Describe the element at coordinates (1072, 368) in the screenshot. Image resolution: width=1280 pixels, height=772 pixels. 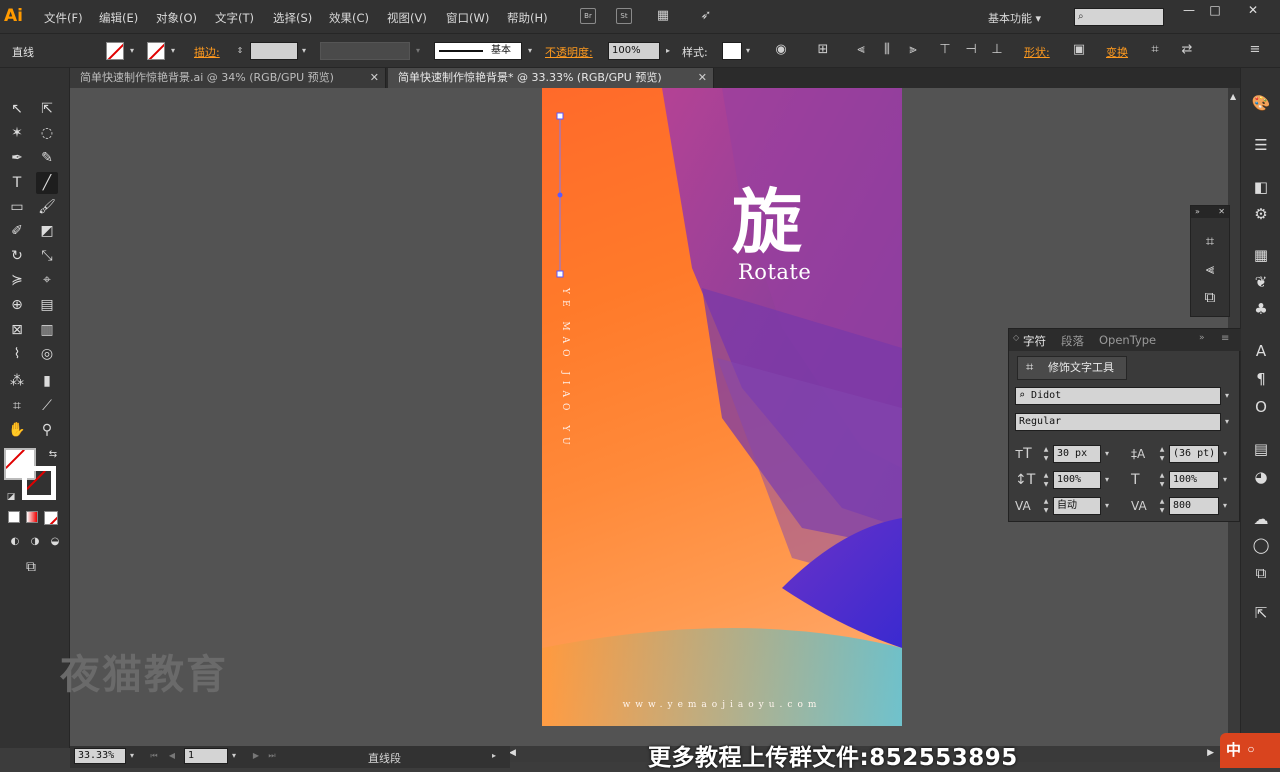
I see `touch-type-tool-button: ⌗ 修饰文字工具` at that location.